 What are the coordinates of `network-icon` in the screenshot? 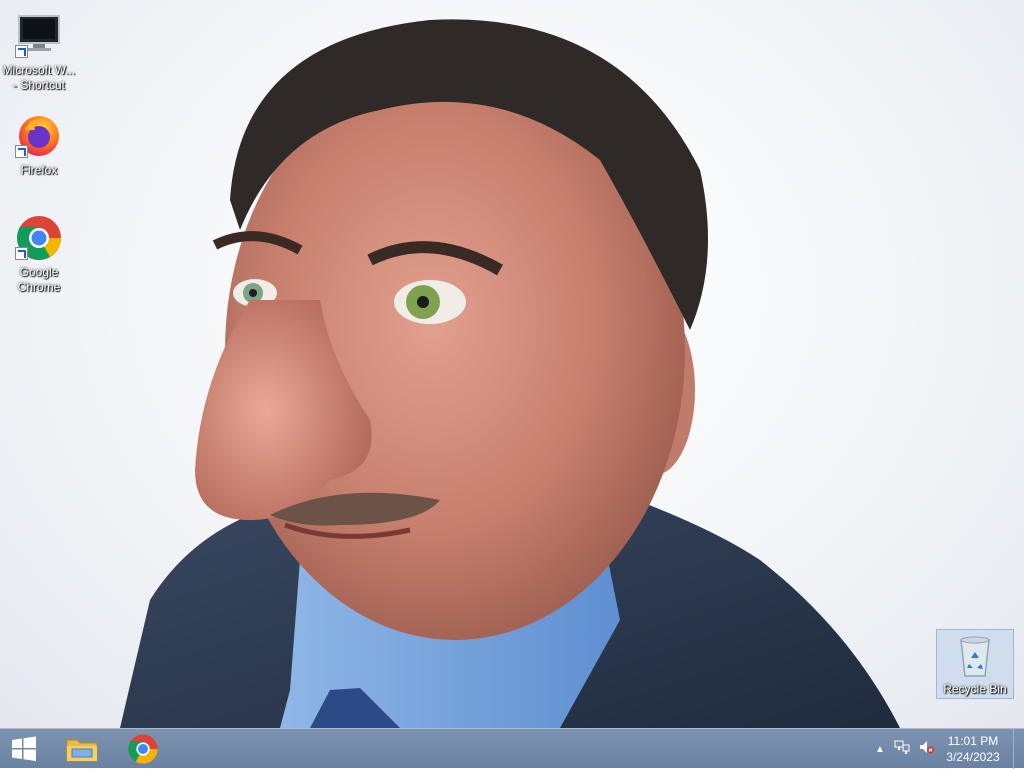 It's located at (902, 749).